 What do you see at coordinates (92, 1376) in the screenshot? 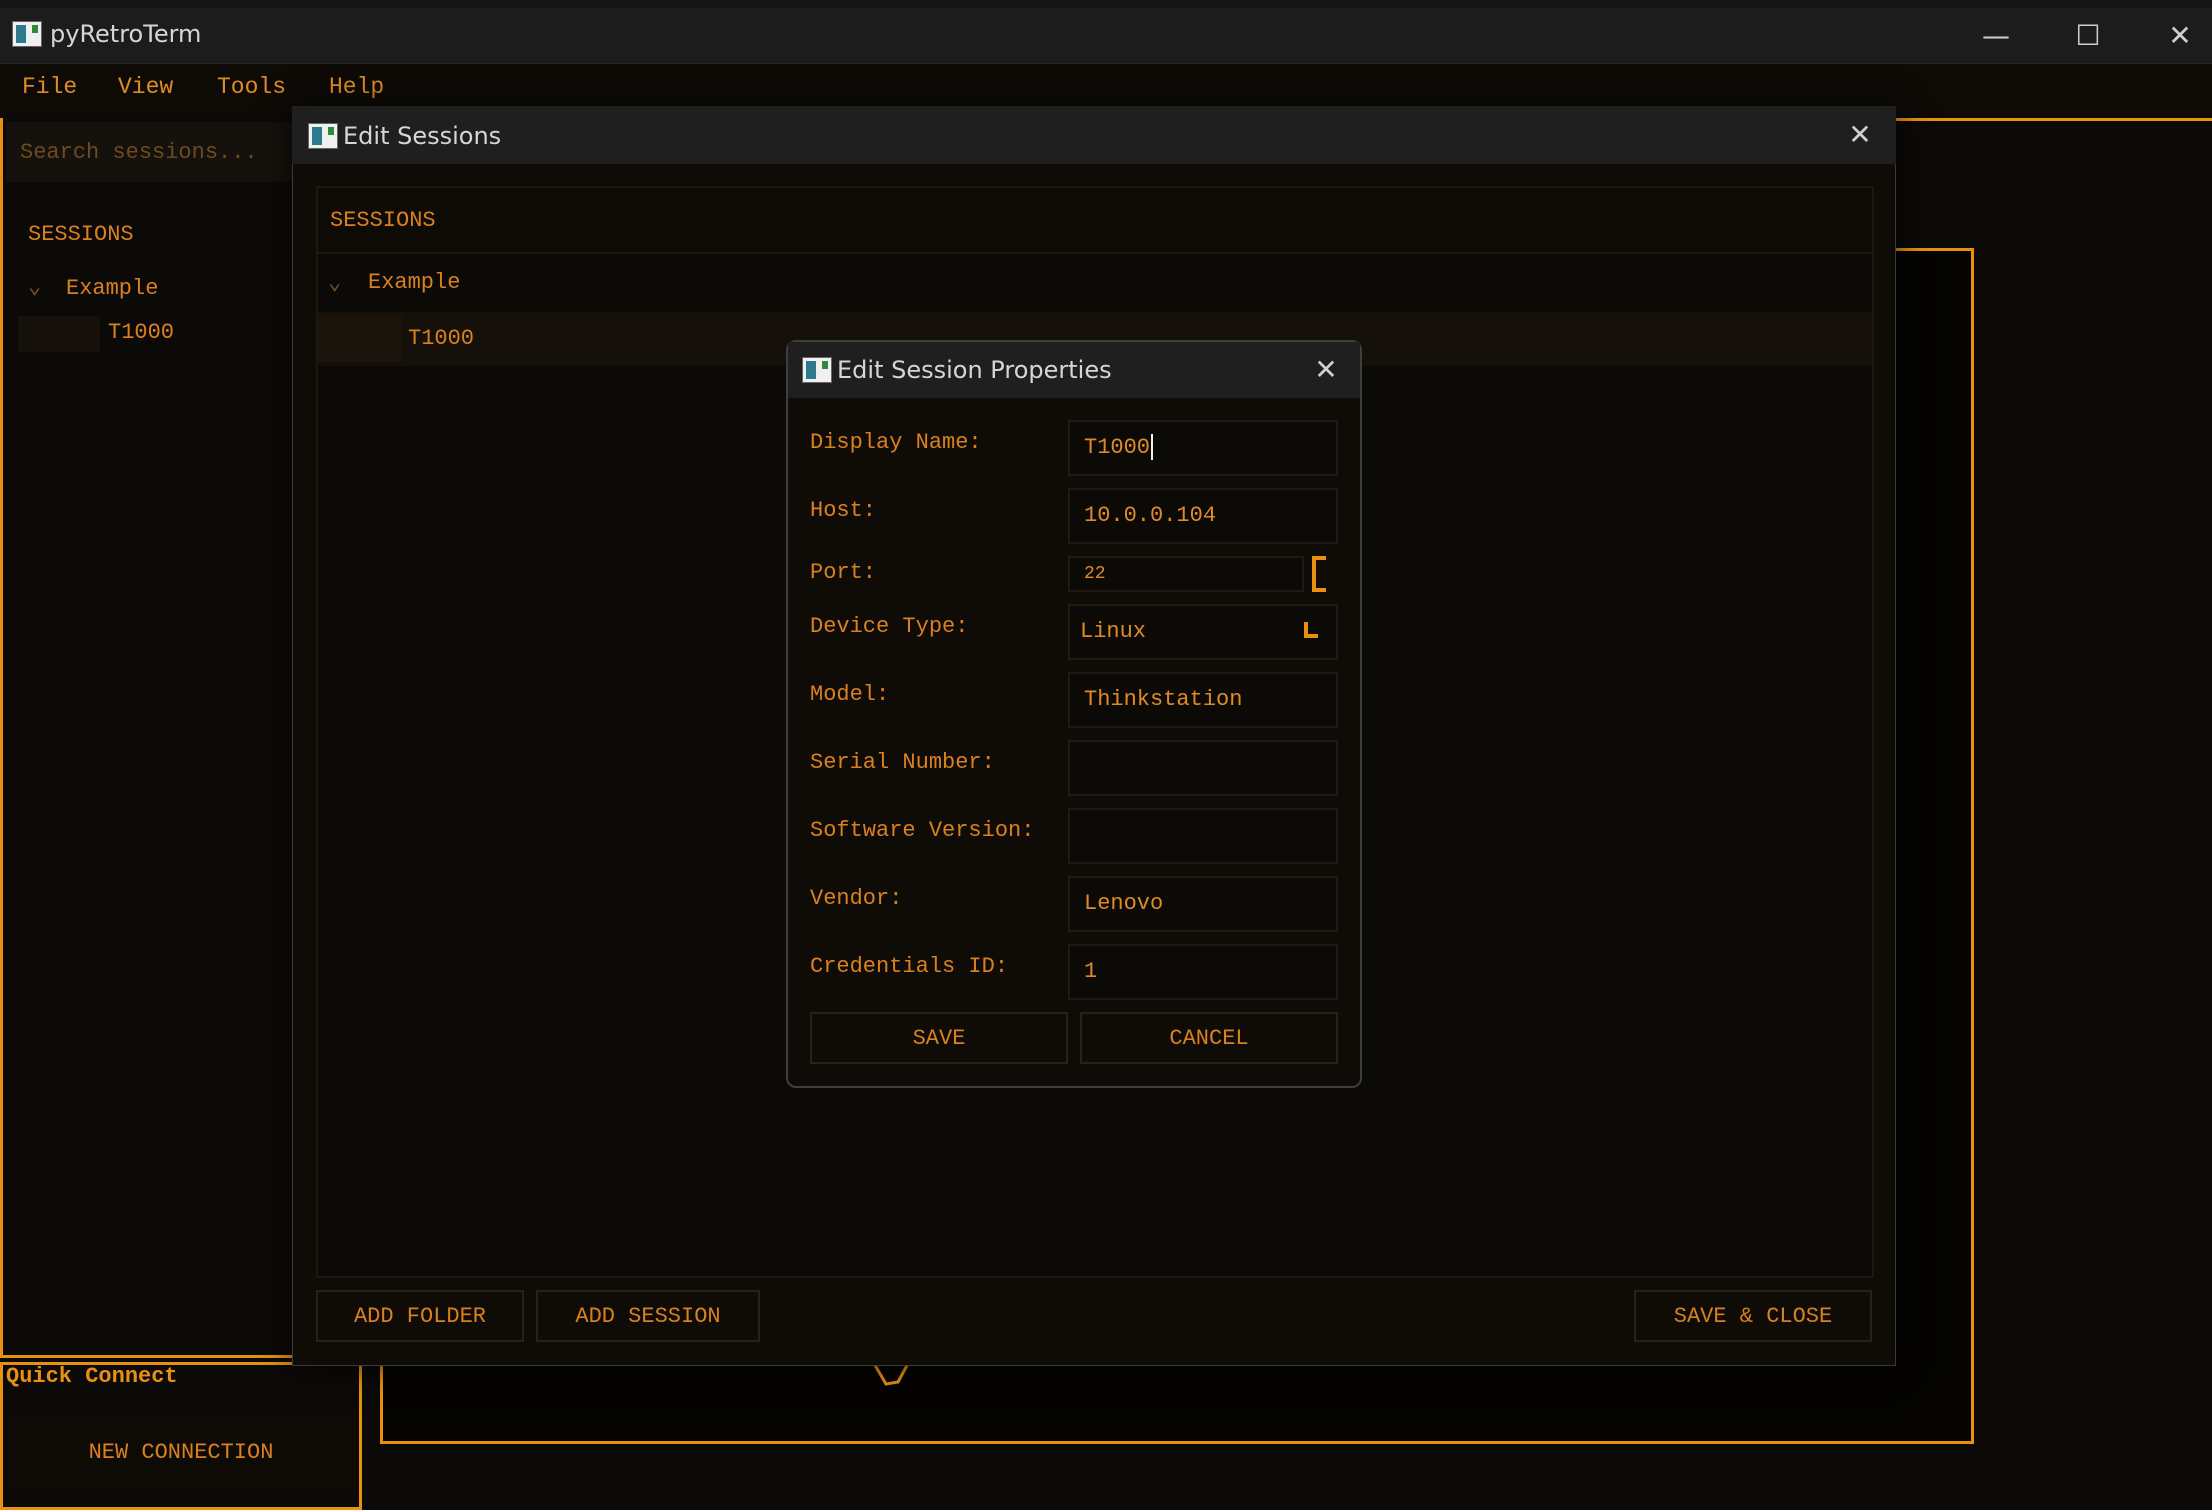
I see `quick-connect-title: Quick Connect` at bounding box center [92, 1376].